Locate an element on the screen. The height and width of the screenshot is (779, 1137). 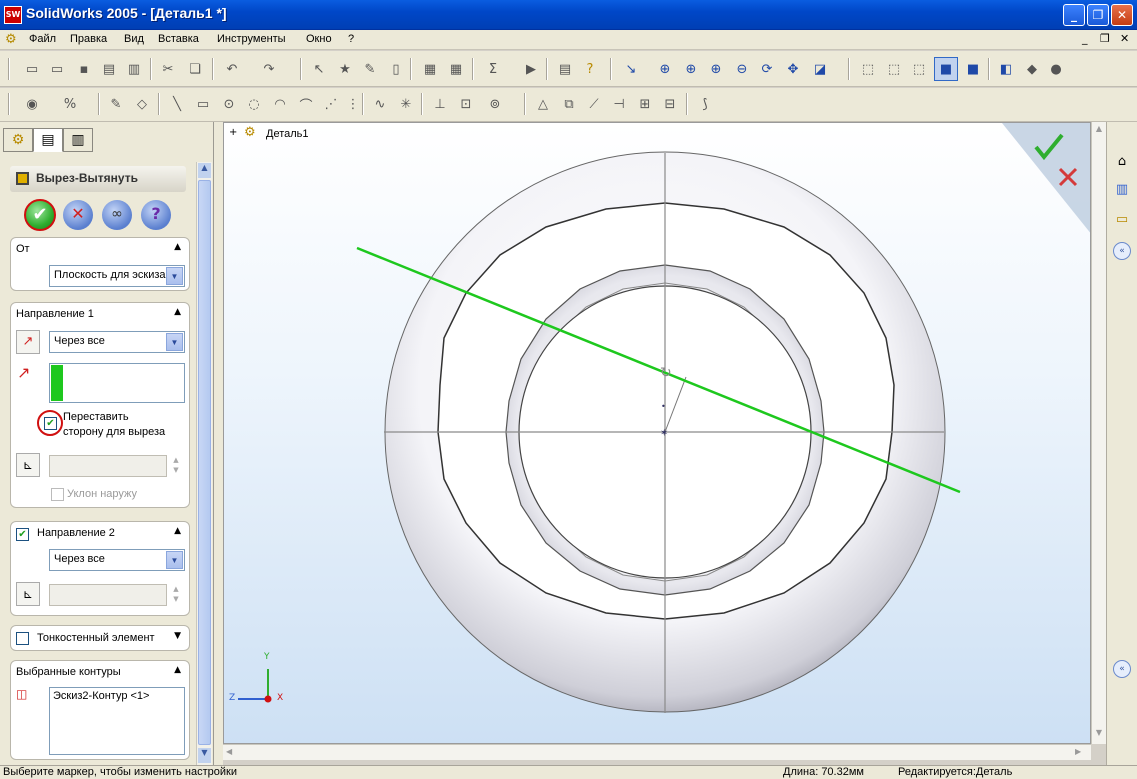
trim-icon: ⟋ is located at coordinates (594, 104).